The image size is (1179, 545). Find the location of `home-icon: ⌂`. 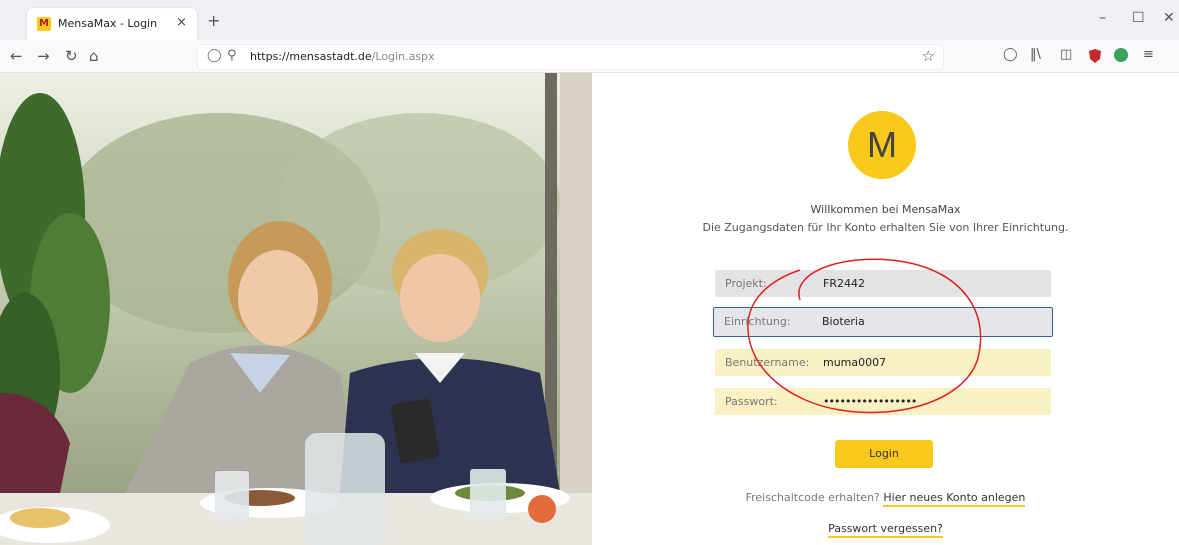

home-icon: ⌂ is located at coordinates (94, 56).